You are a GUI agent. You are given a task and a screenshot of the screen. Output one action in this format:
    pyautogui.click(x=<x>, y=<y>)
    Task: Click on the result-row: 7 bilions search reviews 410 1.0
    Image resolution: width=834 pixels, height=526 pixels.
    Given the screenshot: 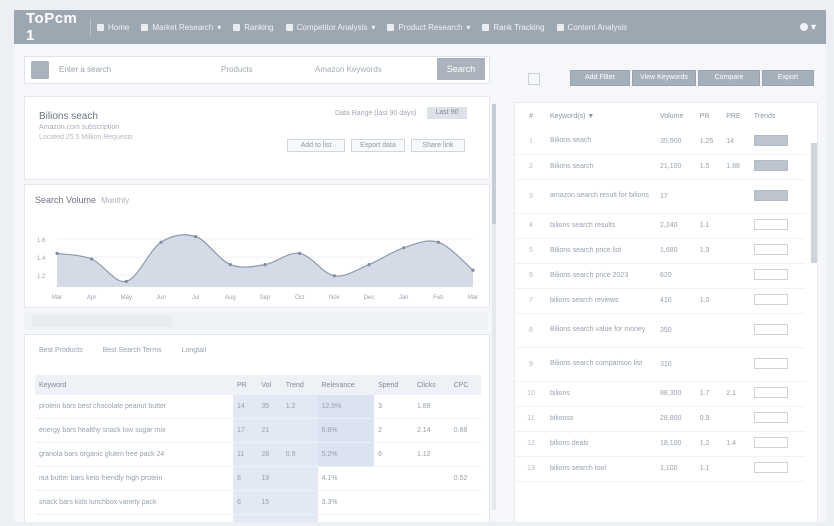 What is the action you would take?
    pyautogui.click(x=660, y=301)
    